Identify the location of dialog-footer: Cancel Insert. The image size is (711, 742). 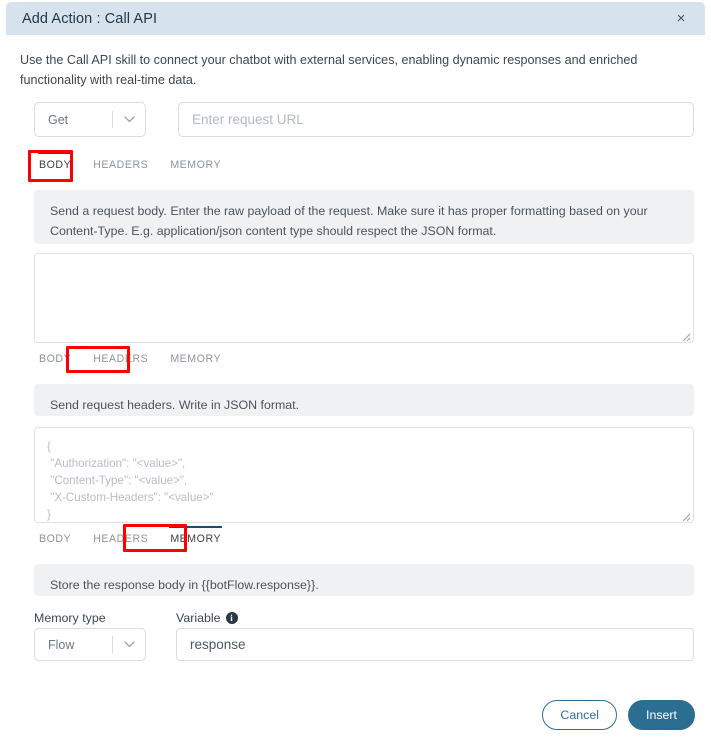
(618, 715).